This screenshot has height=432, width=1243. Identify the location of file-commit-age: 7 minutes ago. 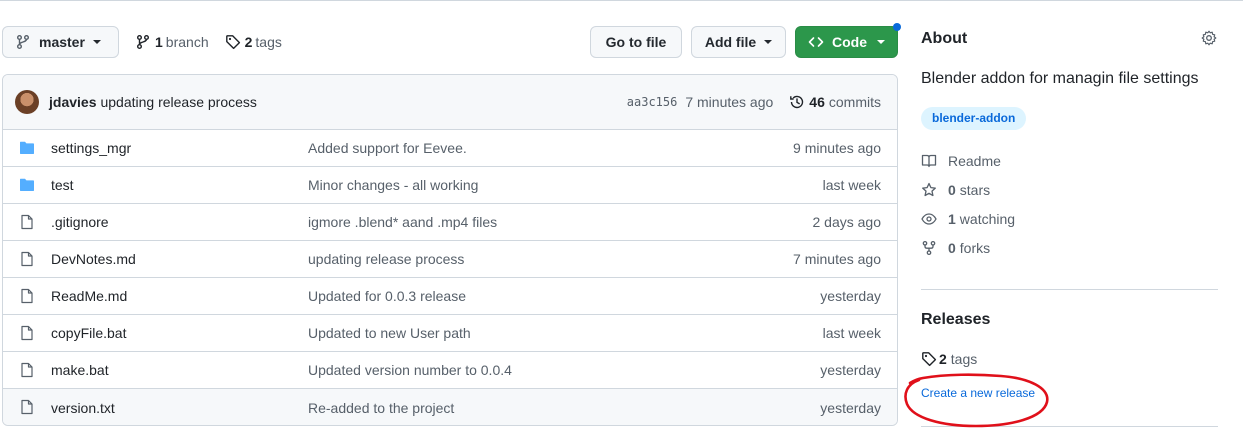
(837, 259).